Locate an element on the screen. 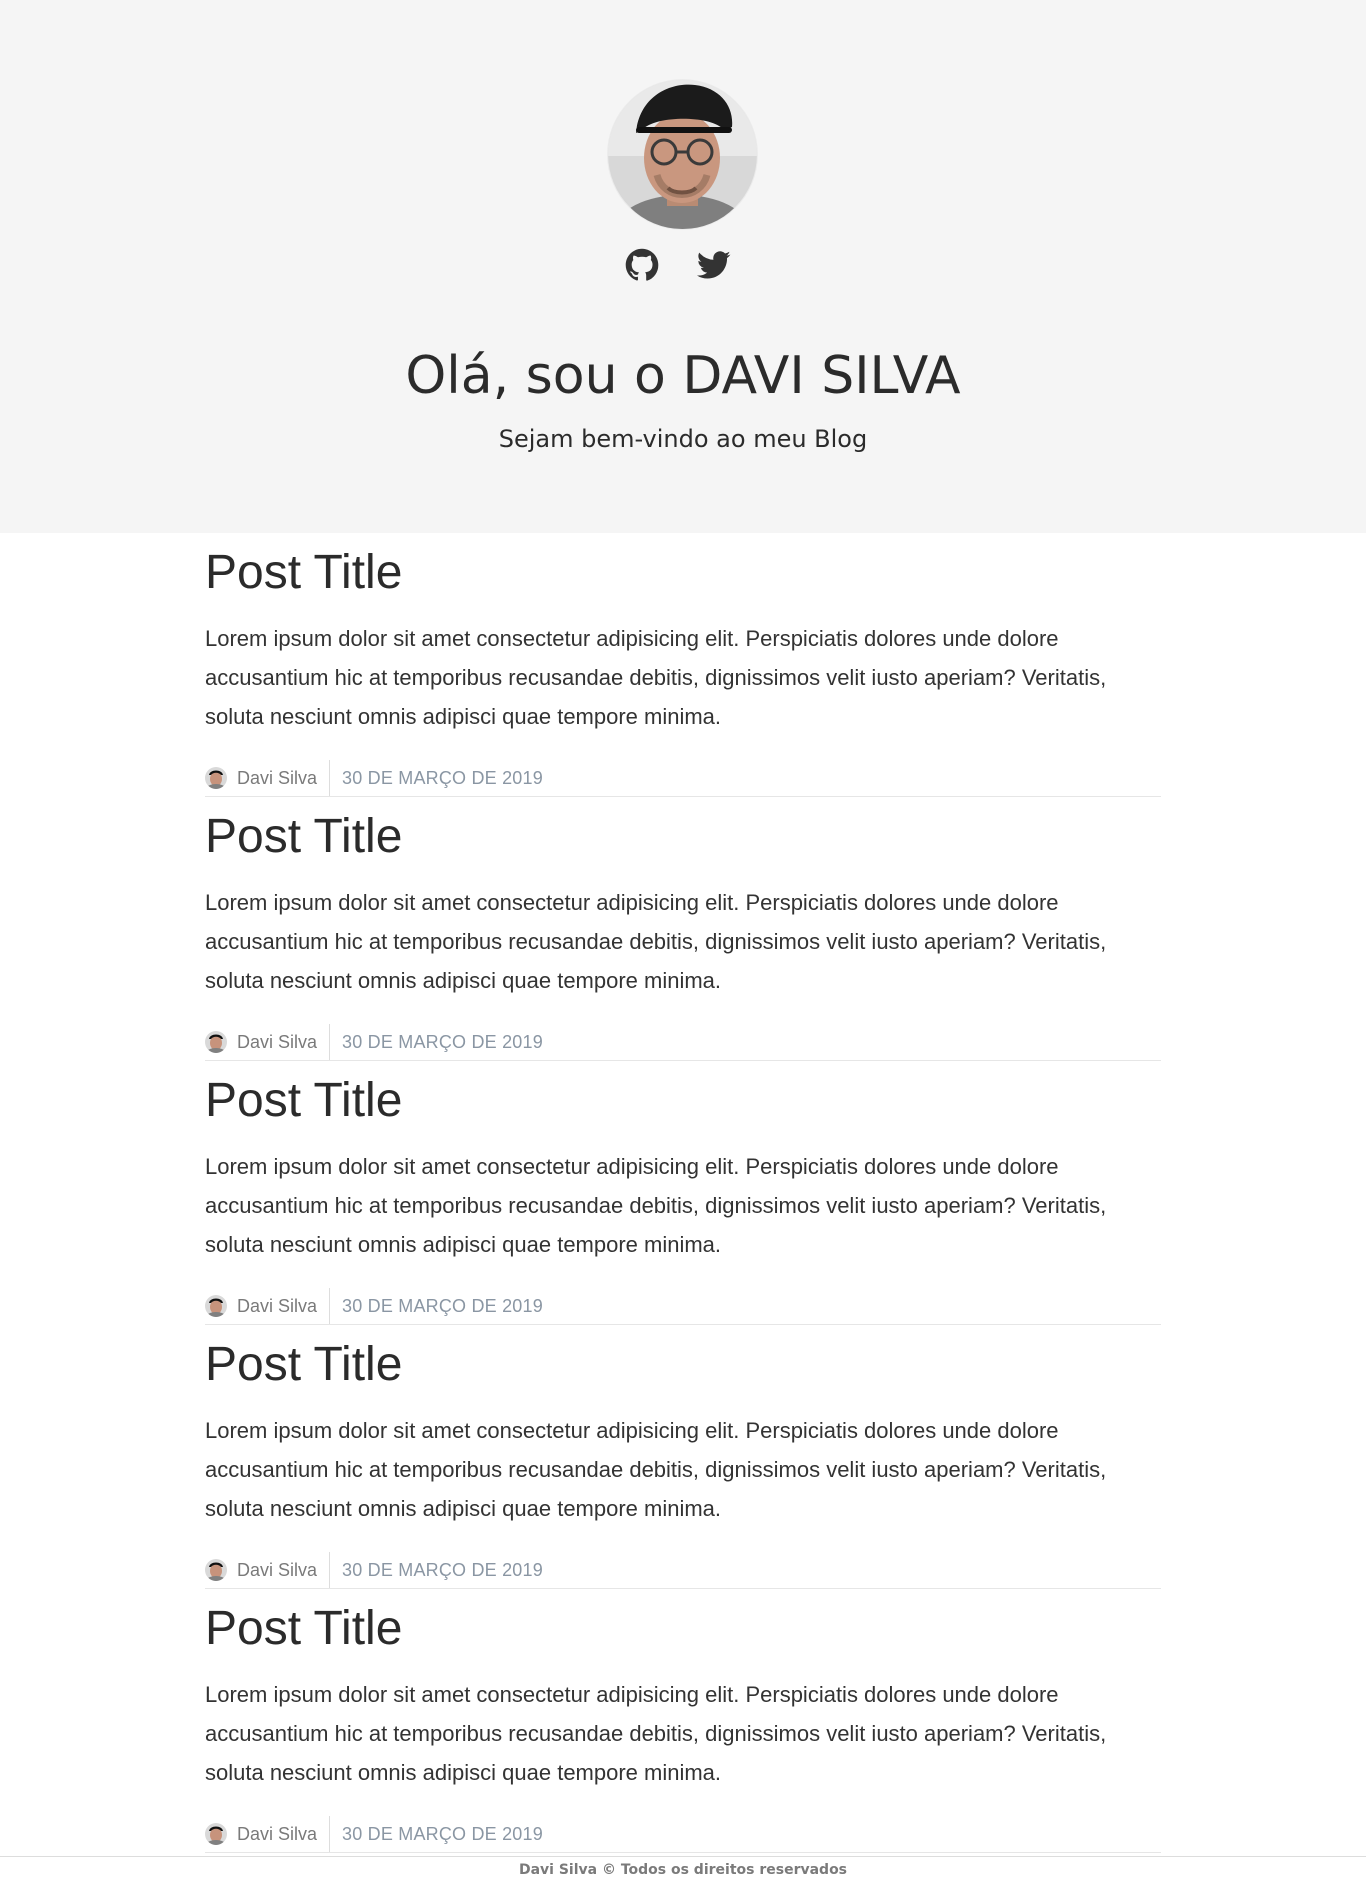  hero-title: Olá, sou o DAVI SILVA is located at coordinates (683, 376).